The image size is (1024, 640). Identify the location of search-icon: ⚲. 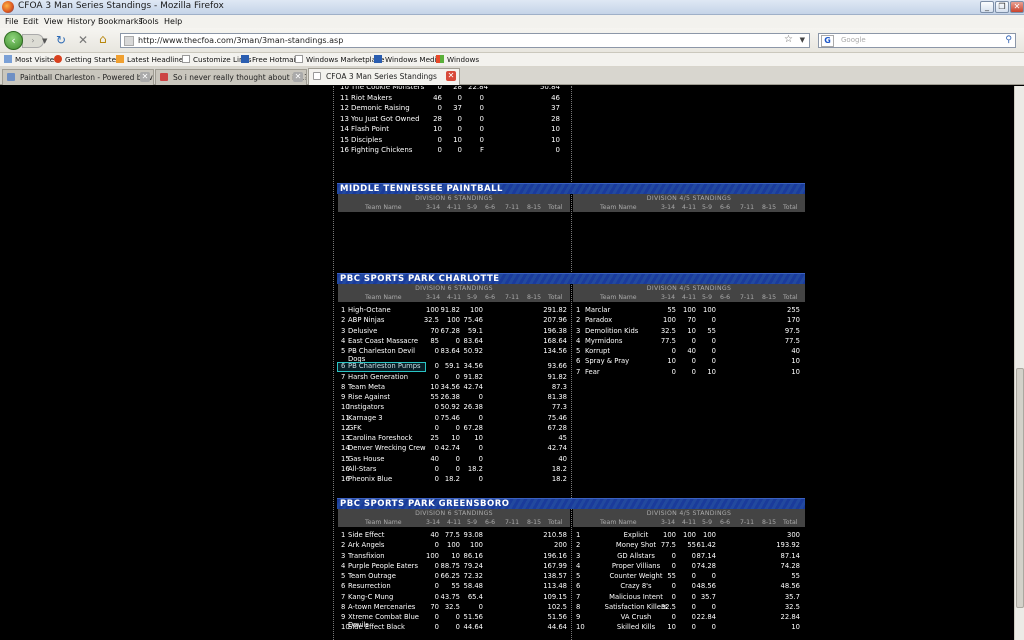
(1008, 40).